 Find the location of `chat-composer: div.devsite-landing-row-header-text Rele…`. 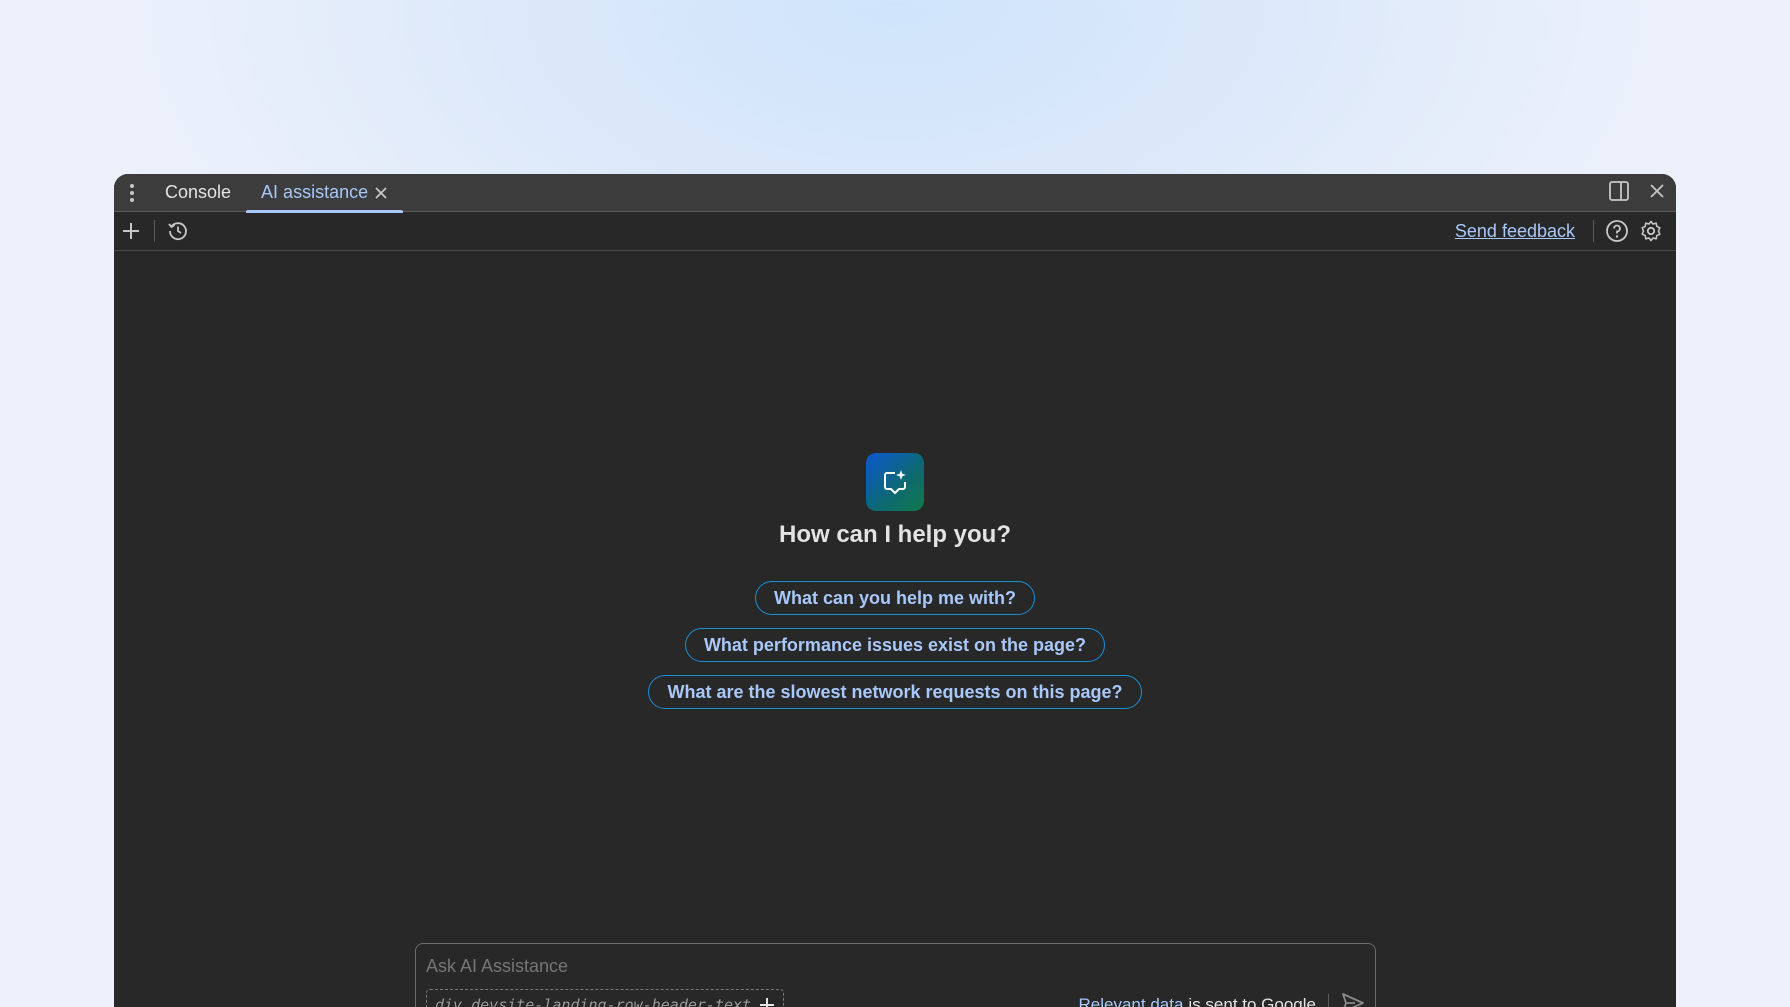

chat-composer: div.devsite-landing-row-header-text Rele… is located at coordinates (895, 975).